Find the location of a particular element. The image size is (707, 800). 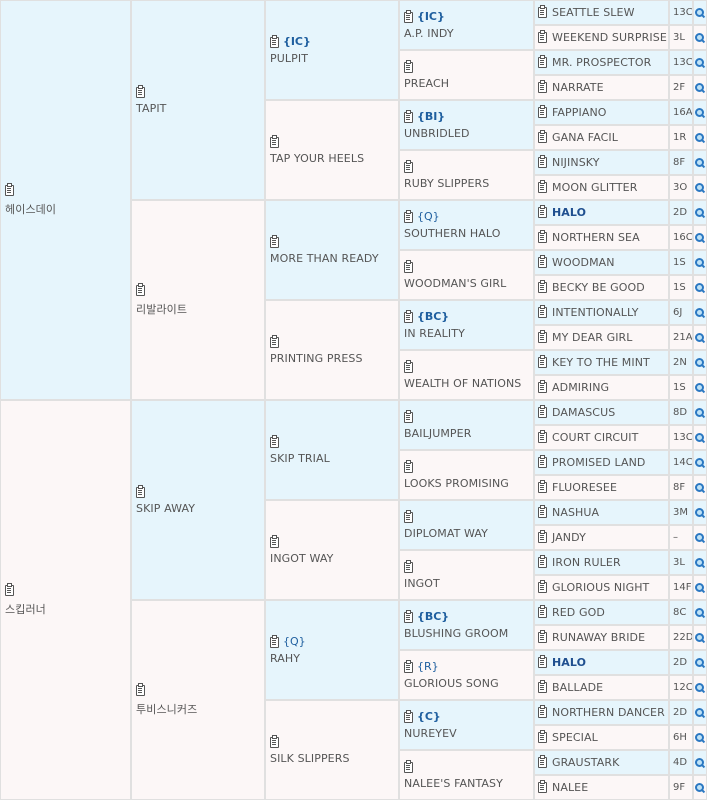

gen3-ancestor: TAP YOUR HEELS is located at coordinates (332, 150).